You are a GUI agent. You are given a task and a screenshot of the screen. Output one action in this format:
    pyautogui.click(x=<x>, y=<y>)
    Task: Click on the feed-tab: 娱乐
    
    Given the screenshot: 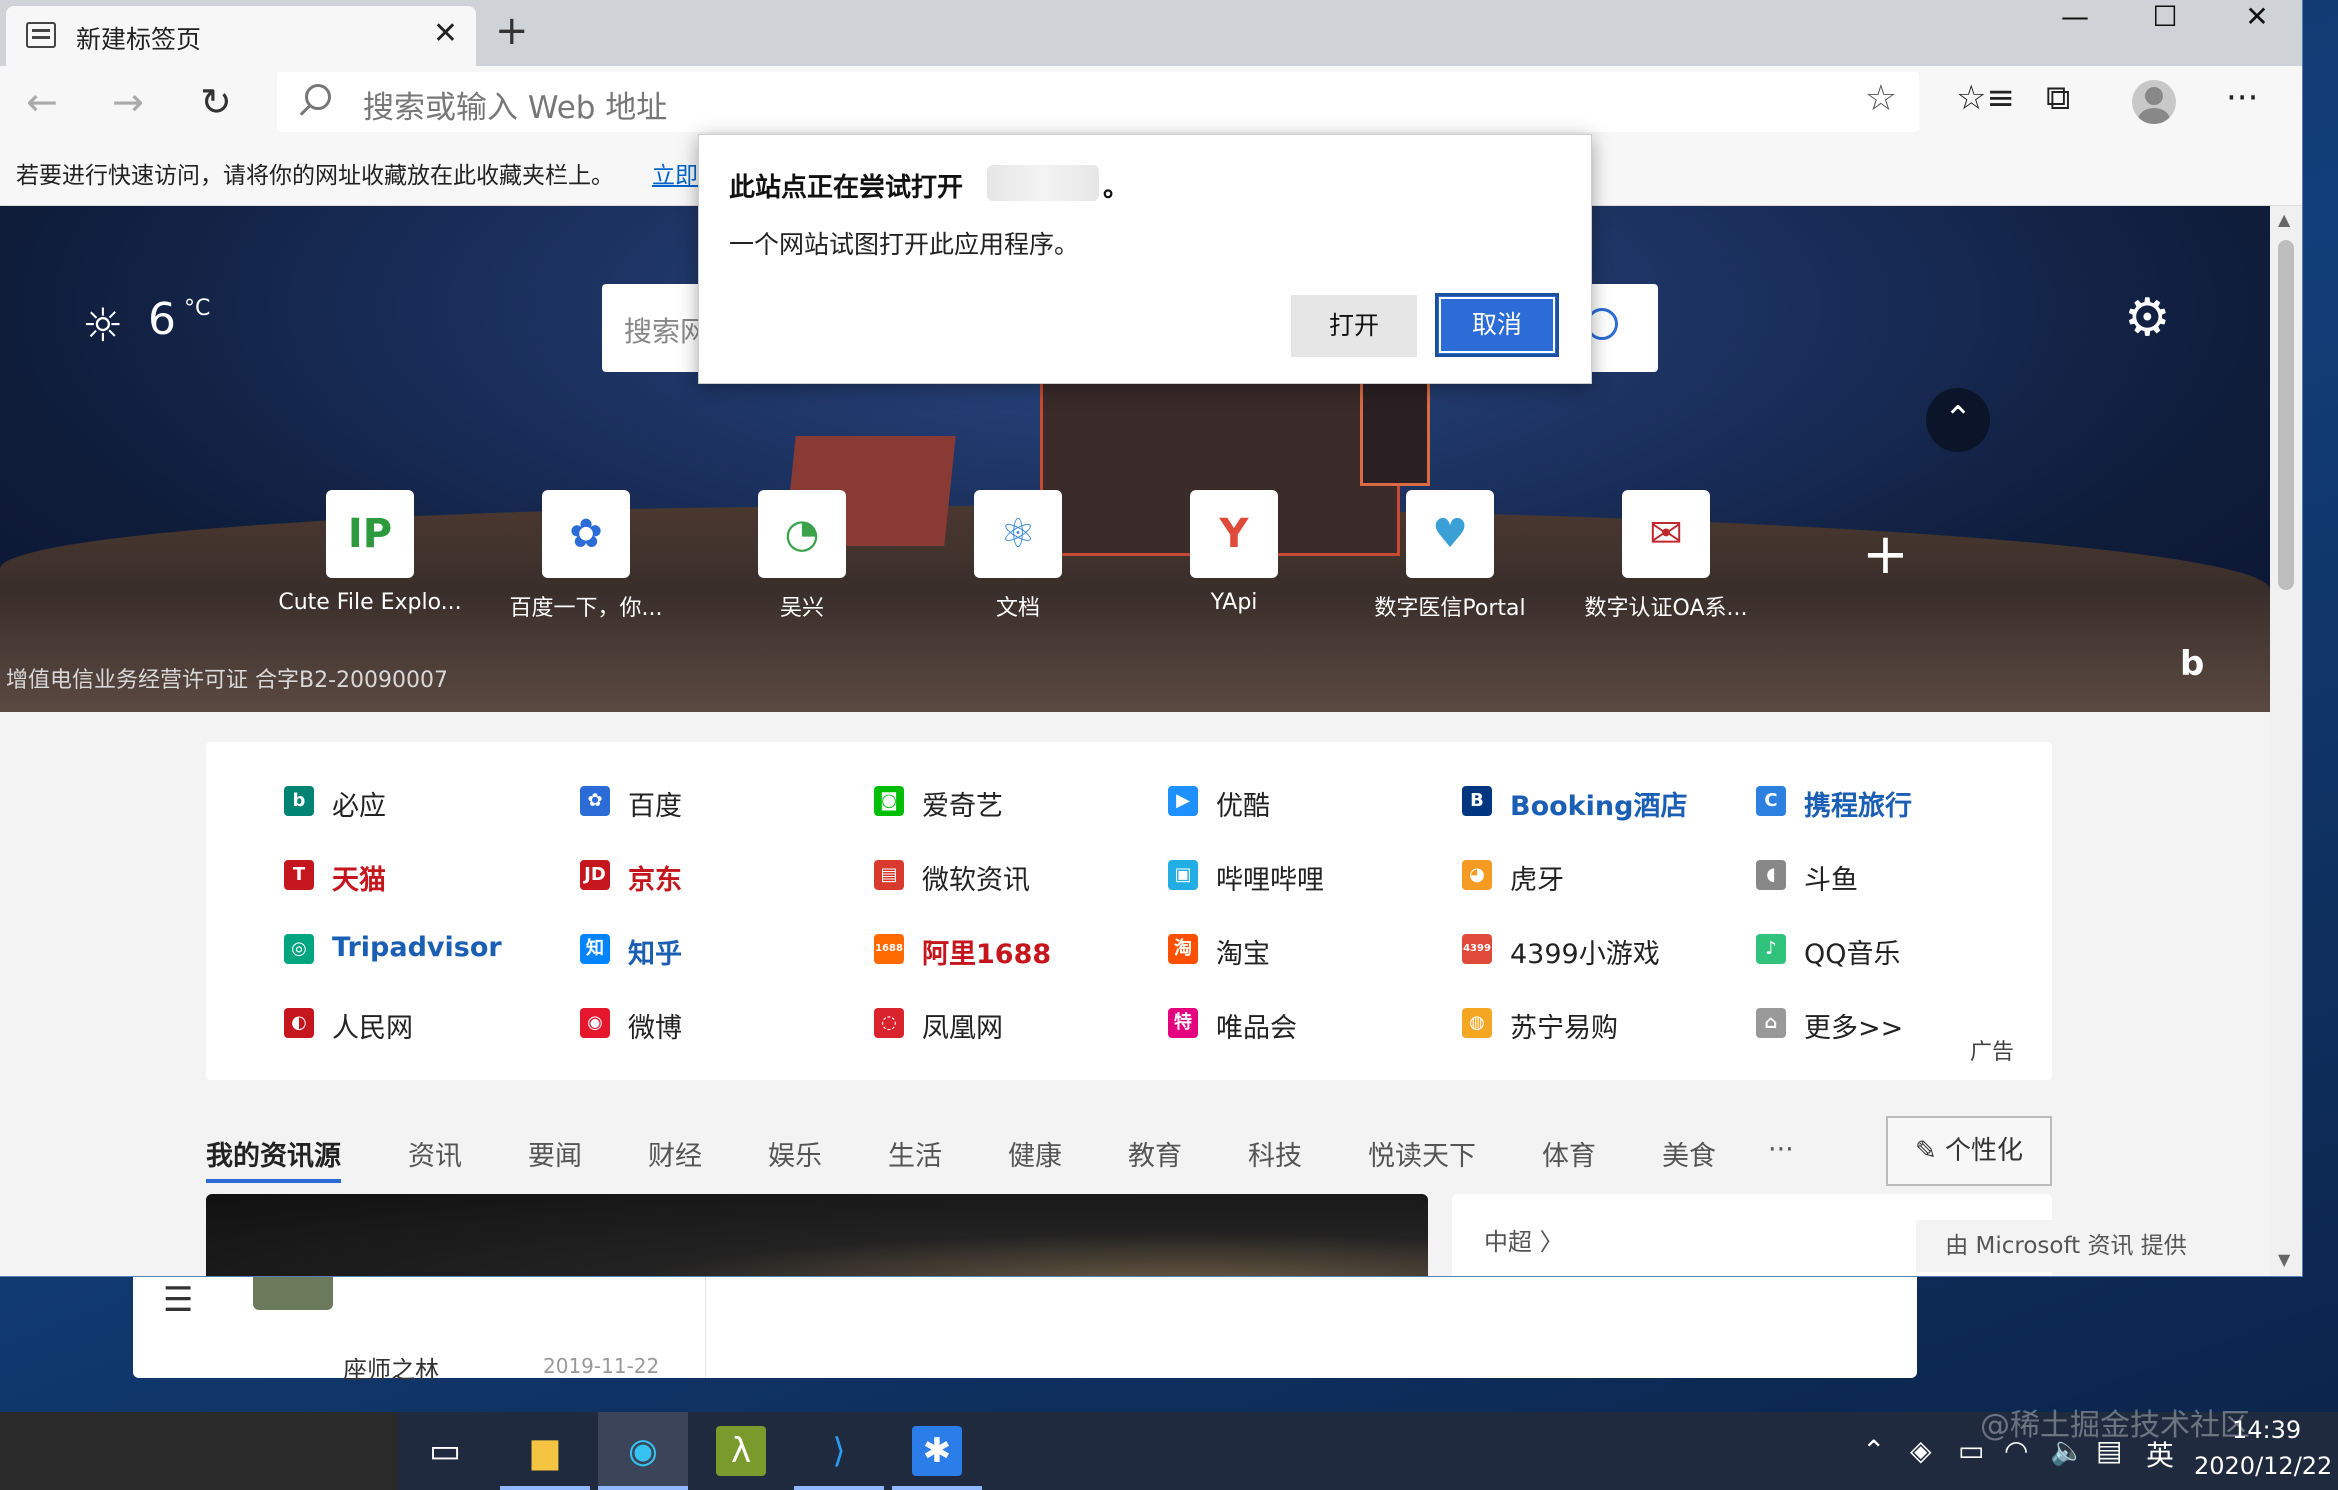 What is the action you would take?
    pyautogui.click(x=795, y=1153)
    